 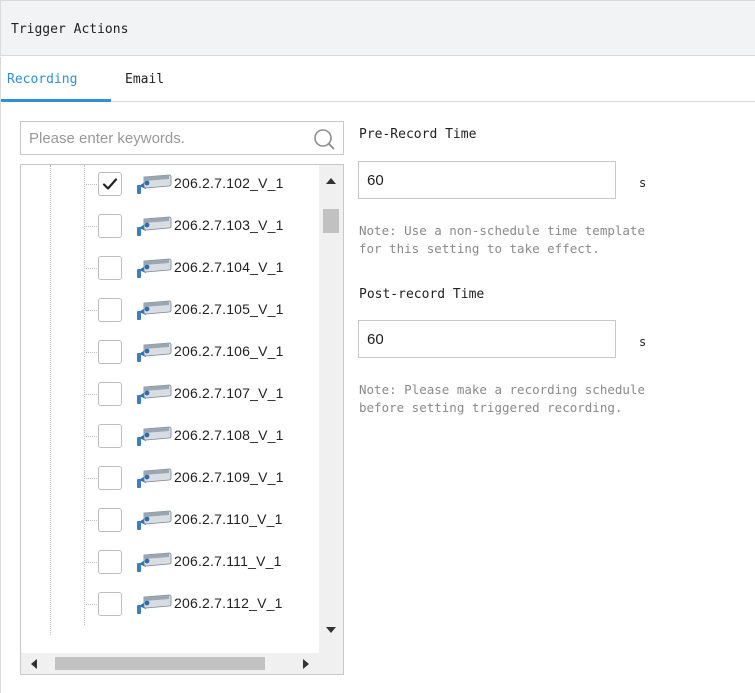 What do you see at coordinates (331, 409) in the screenshot?
I see `vertical-scrollbar` at bounding box center [331, 409].